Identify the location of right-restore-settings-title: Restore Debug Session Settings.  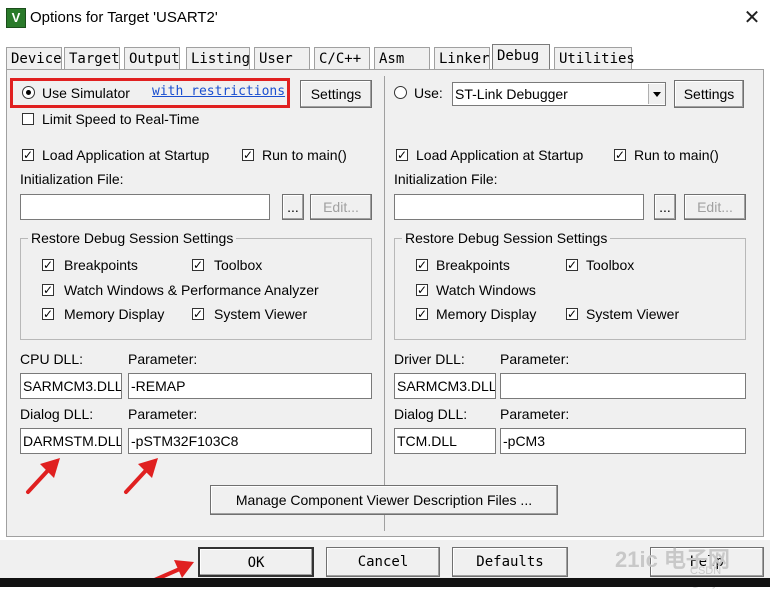
(506, 238).